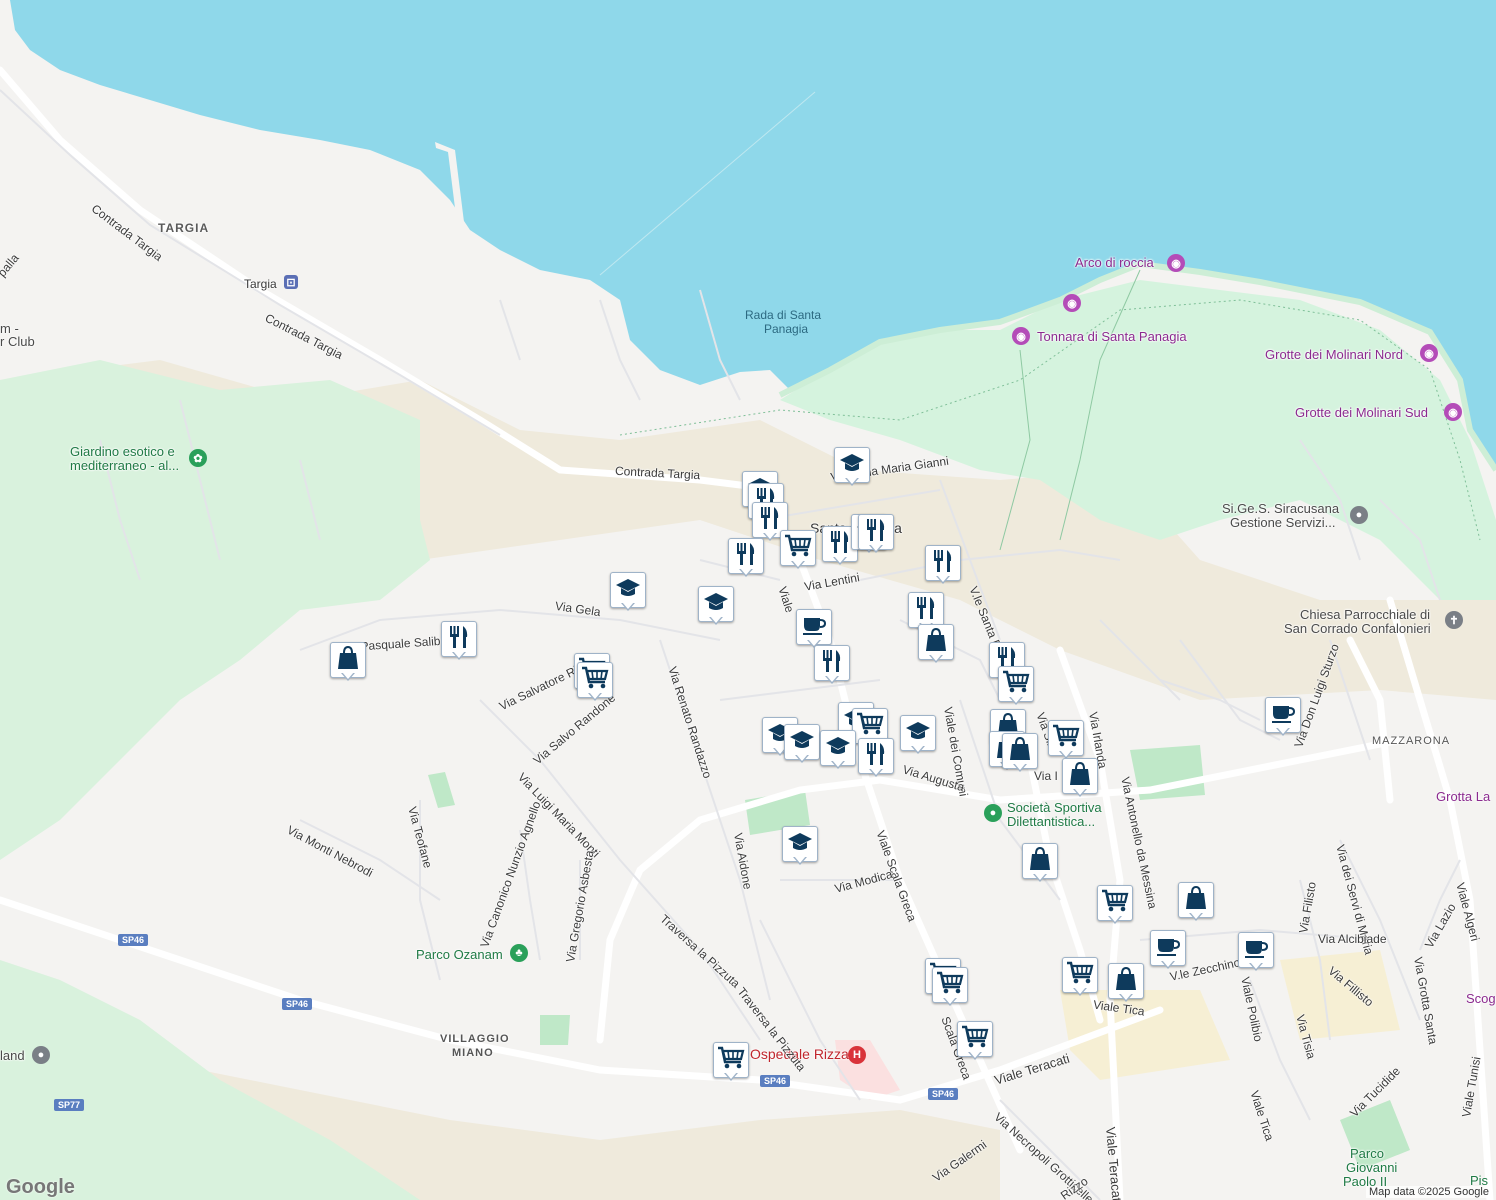 This screenshot has width=1496, height=1200. What do you see at coordinates (291, 282) in the screenshot?
I see `train-station-icon: ⊡` at bounding box center [291, 282].